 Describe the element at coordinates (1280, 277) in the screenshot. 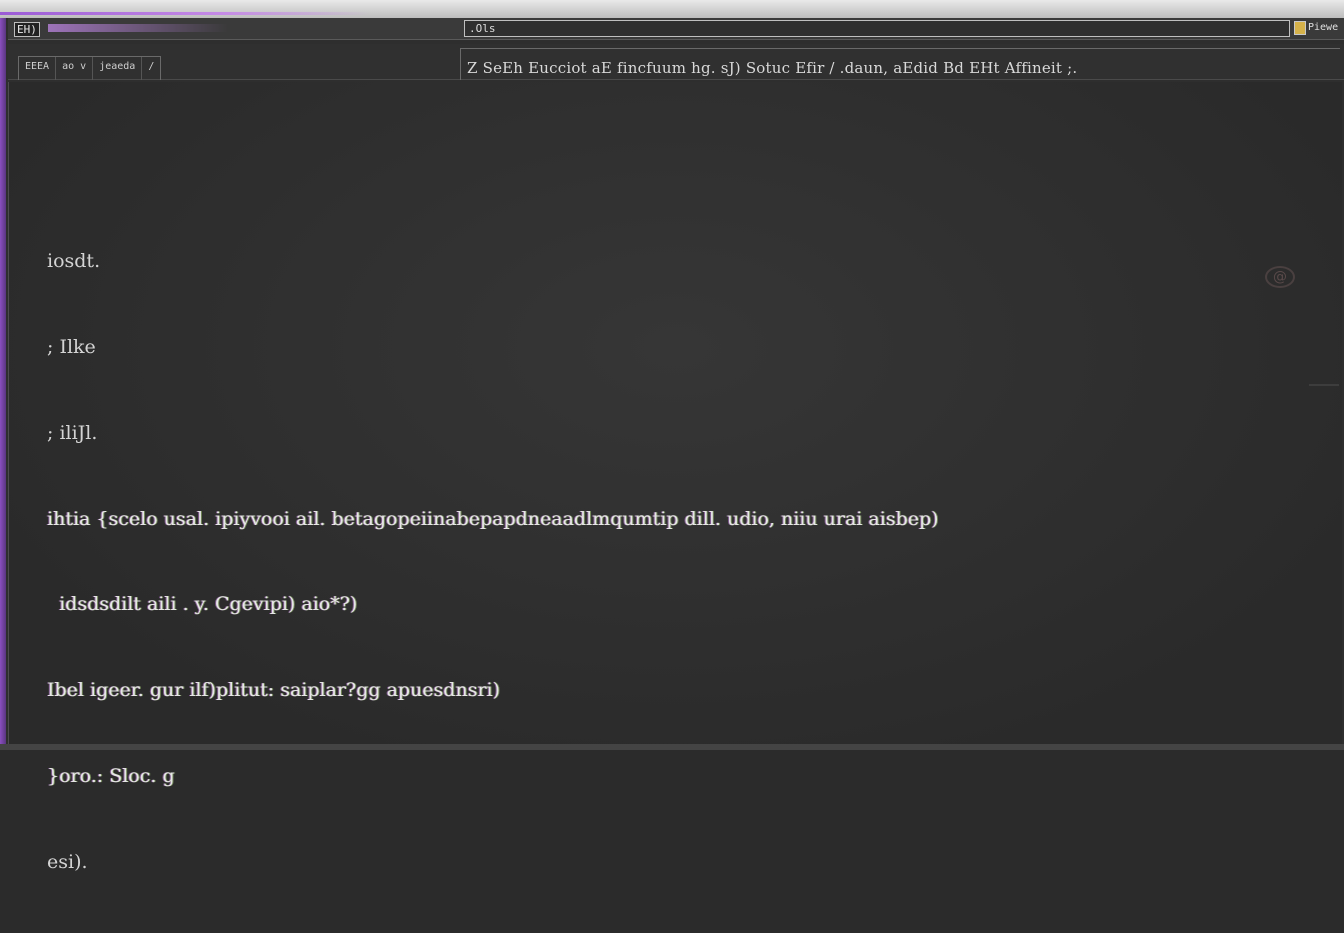

I see `spiral-icon: @` at that location.